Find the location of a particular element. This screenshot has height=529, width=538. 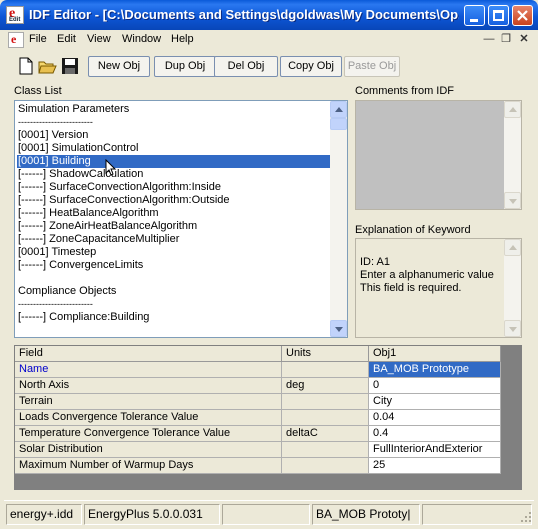

grid-value-cell: FullInteriorAndExterior is located at coordinates (435, 450).